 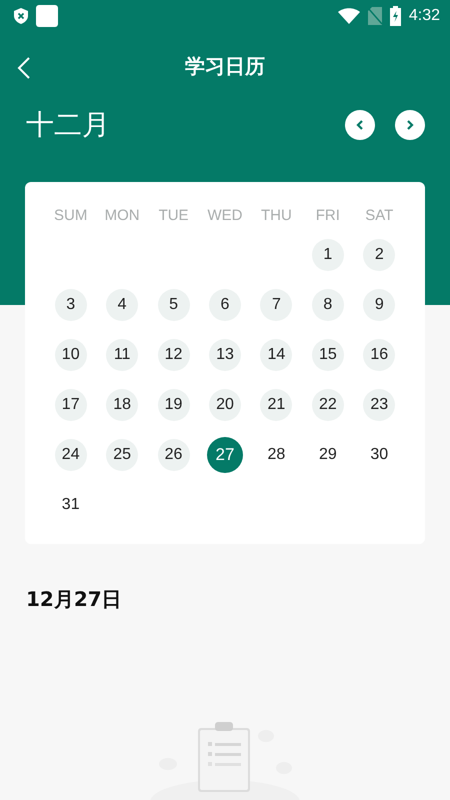 What do you see at coordinates (379, 305) in the screenshot?
I see `calendar-day: 9` at bounding box center [379, 305].